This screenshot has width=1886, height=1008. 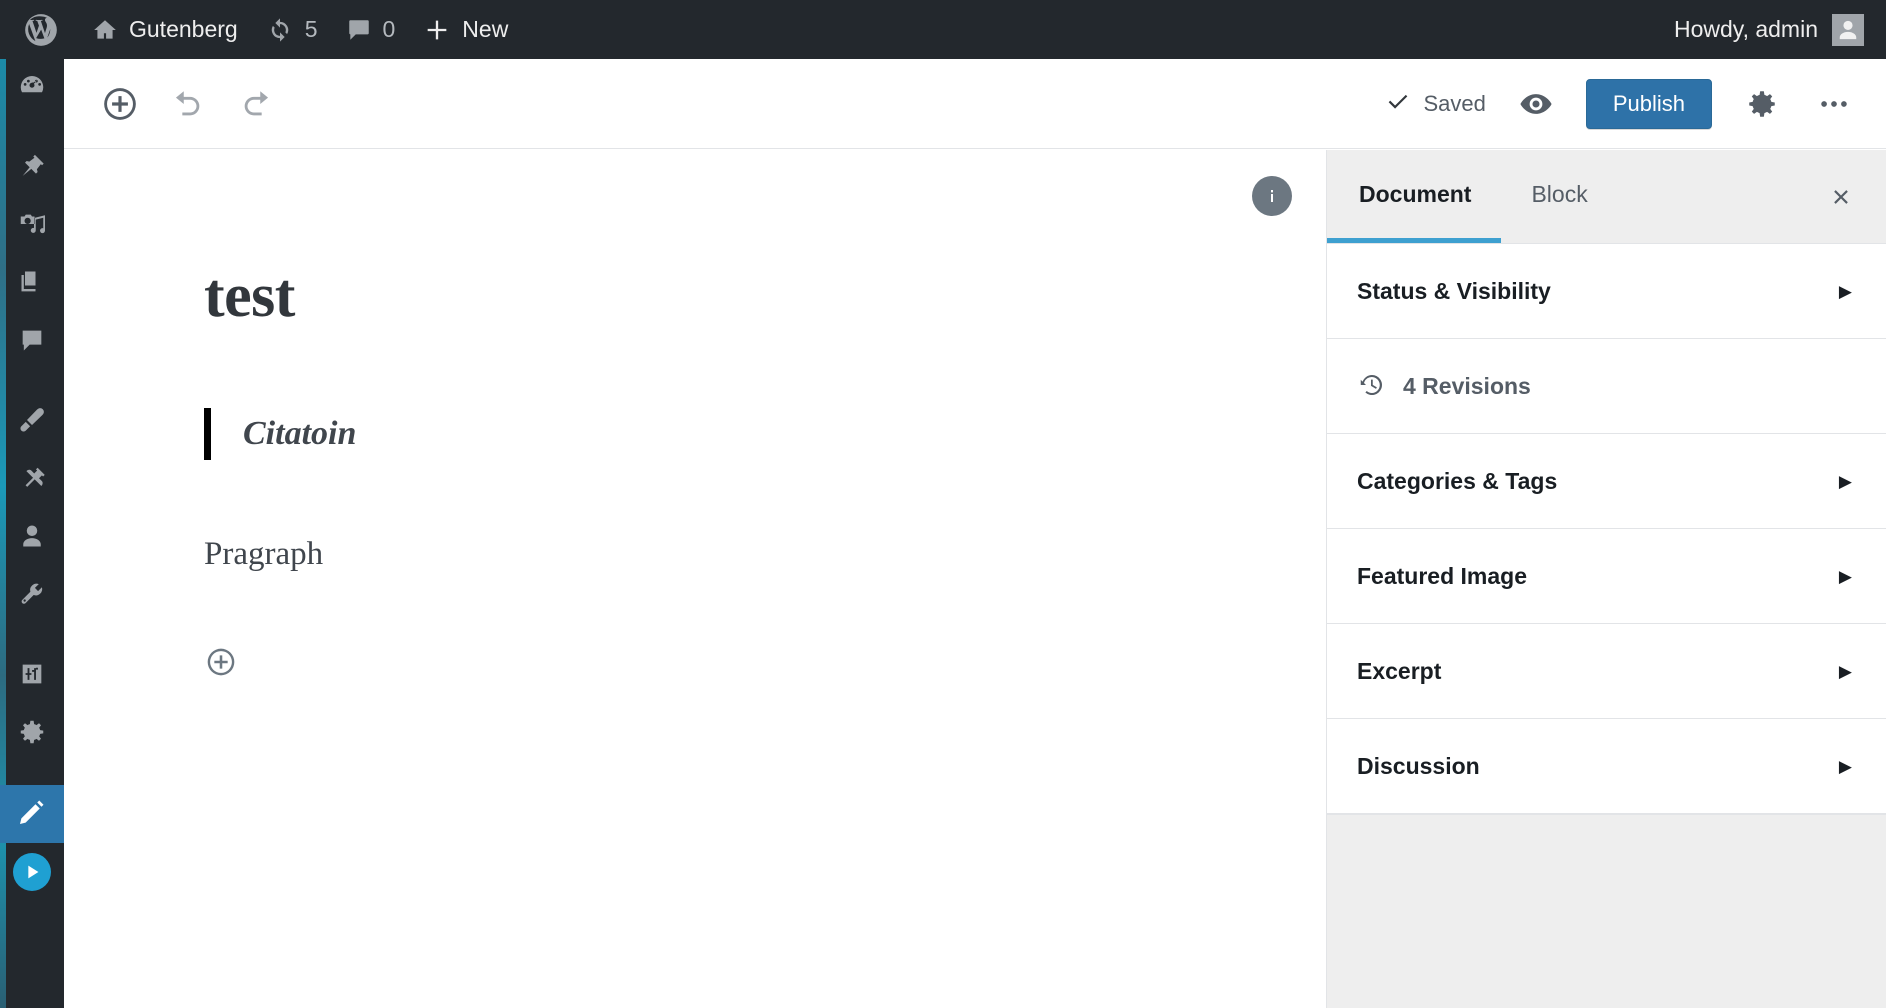 I want to click on media-icon, so click(x=32, y=226).